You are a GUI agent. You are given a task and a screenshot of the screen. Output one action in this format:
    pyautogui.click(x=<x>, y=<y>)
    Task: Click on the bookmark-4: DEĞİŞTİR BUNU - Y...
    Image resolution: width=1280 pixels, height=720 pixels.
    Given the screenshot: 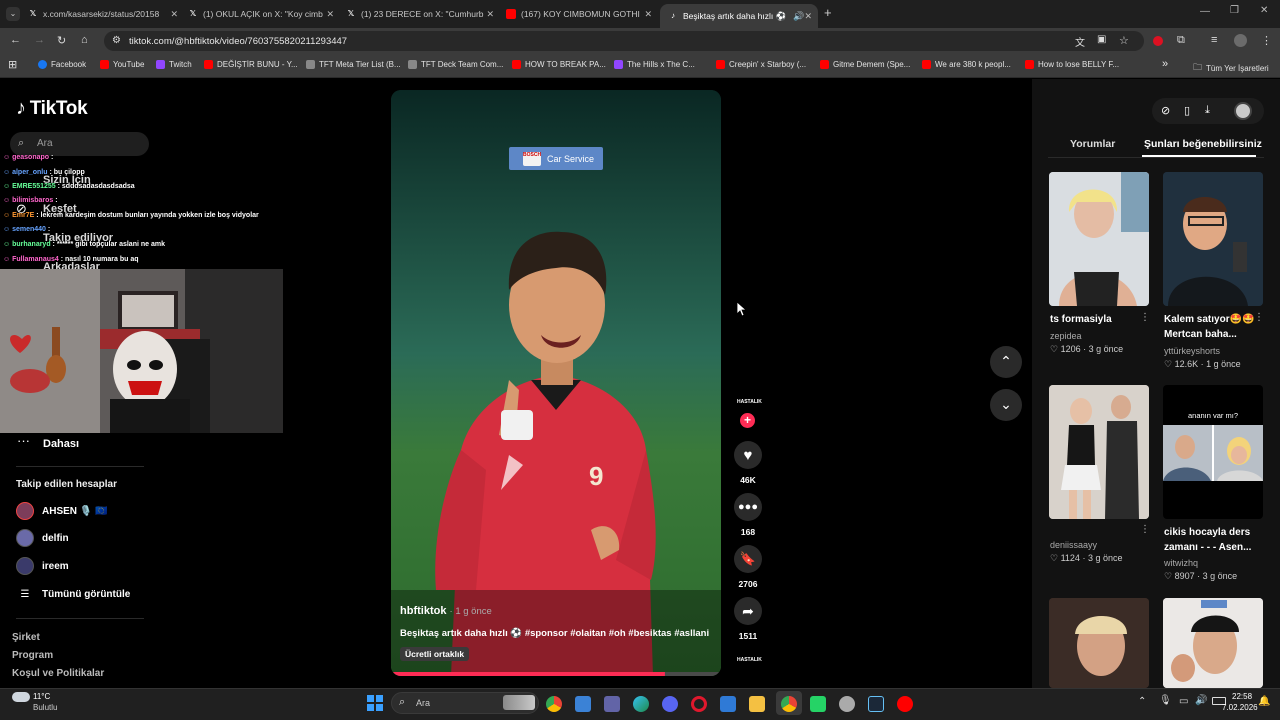 What is the action you would take?
    pyautogui.click(x=251, y=64)
    